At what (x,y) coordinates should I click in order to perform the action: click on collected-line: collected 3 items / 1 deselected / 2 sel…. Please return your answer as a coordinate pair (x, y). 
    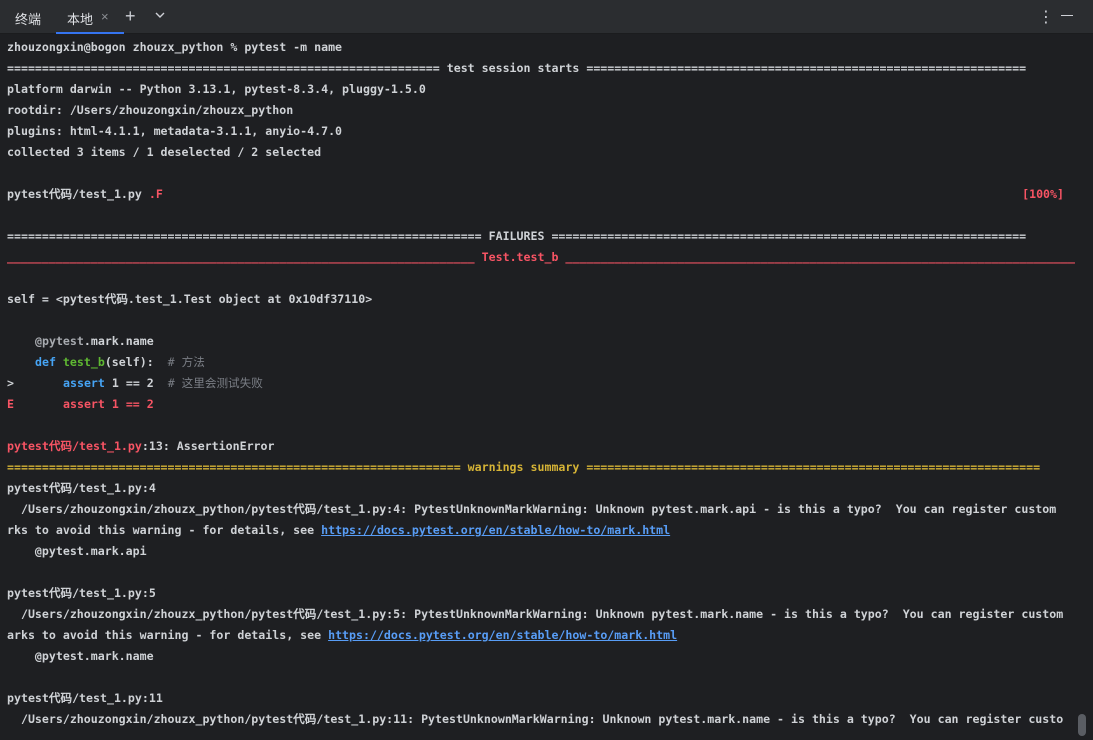
    Looking at the image, I should click on (164, 152).